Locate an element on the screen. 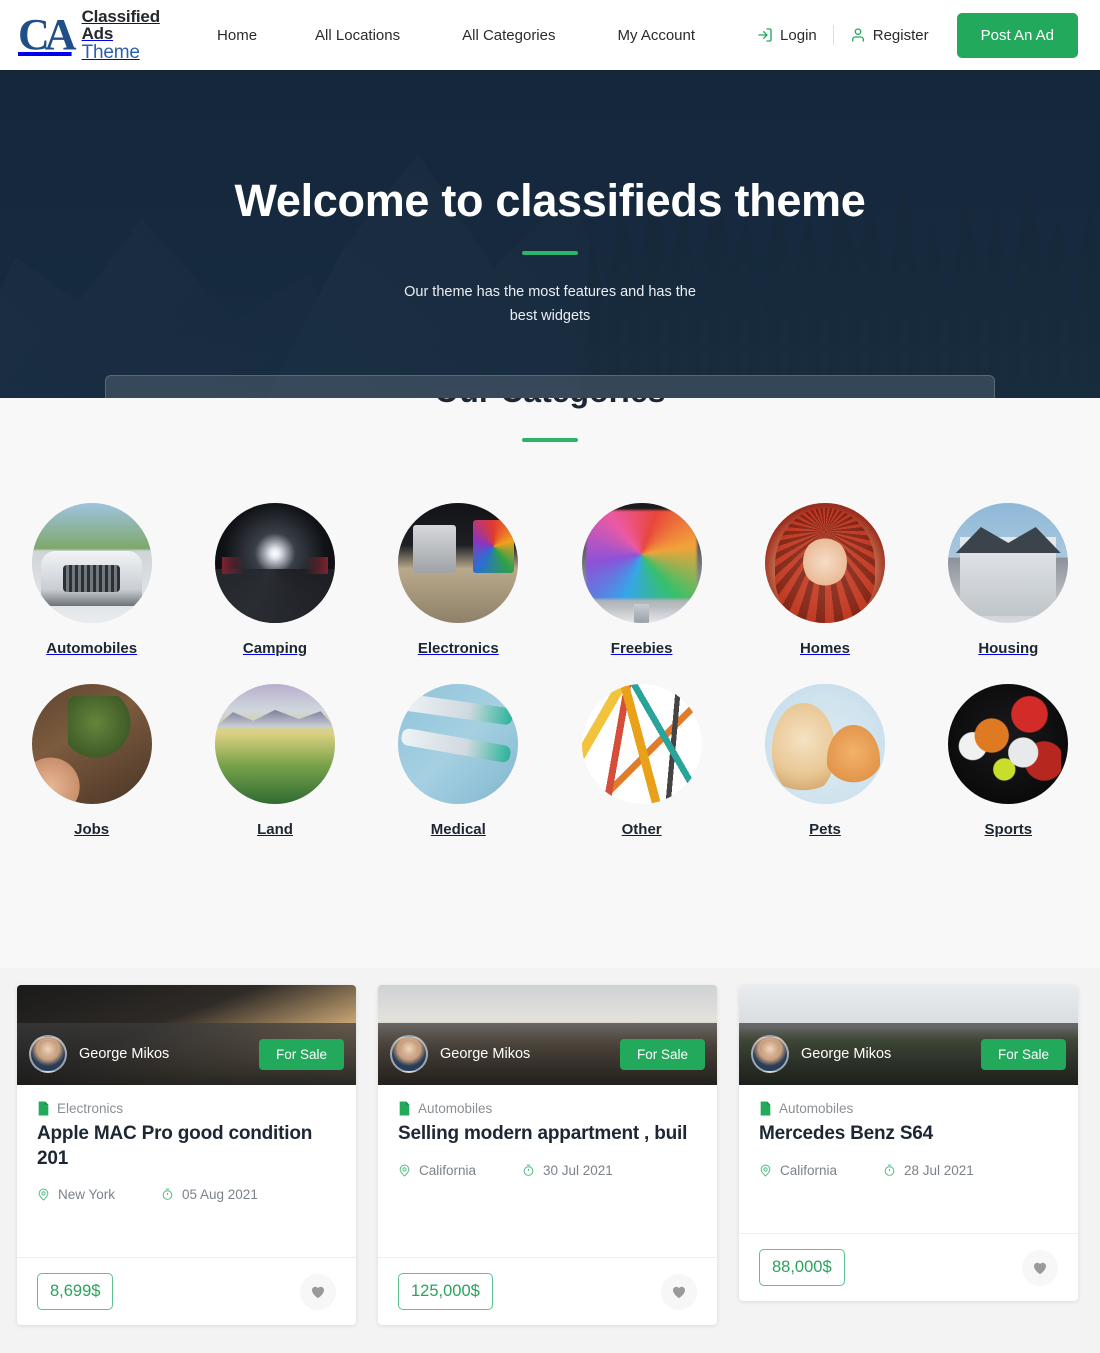 This screenshot has height=1353, width=1100. category-item-pets: Pets is located at coordinates (825, 761).